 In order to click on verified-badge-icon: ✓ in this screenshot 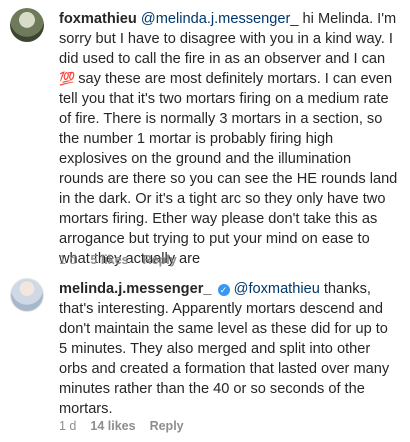, I will do `click(223, 290)`.